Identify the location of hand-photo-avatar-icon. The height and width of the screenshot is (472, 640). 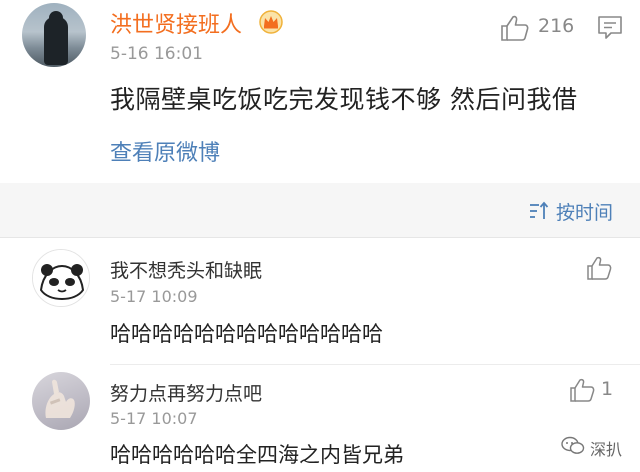
(60, 398).